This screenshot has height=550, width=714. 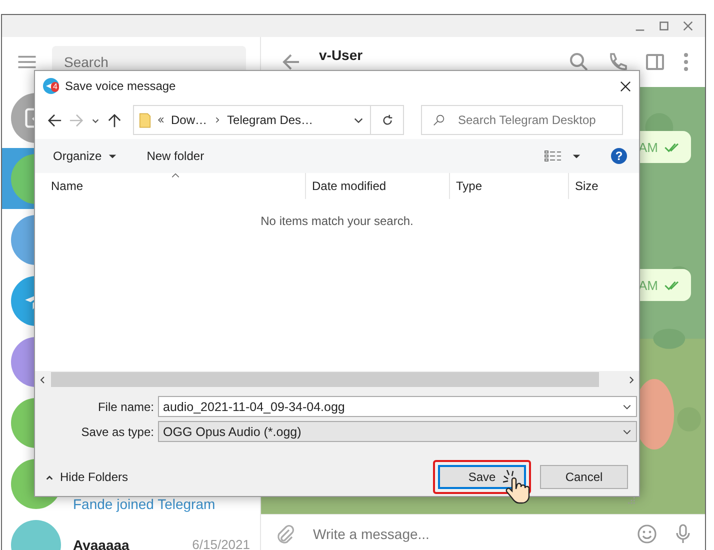 What do you see at coordinates (101, 543) in the screenshot?
I see `chat-name: Avaaaaa` at bounding box center [101, 543].